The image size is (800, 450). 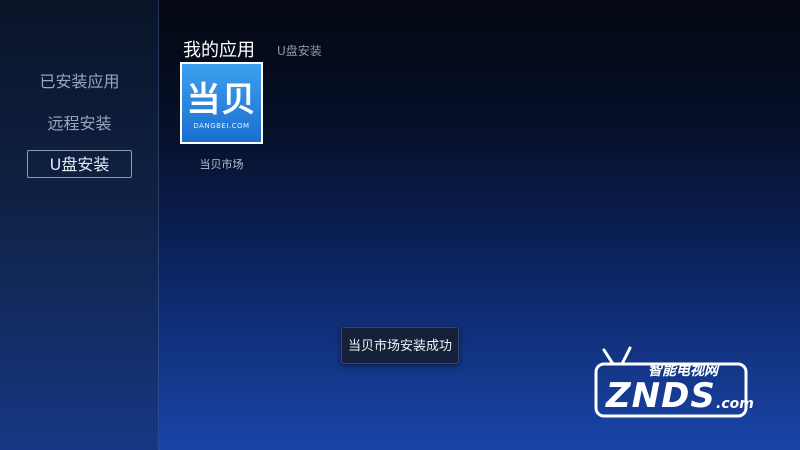 I want to click on install-success-toast: 当贝市场安装成功, so click(x=400, y=345).